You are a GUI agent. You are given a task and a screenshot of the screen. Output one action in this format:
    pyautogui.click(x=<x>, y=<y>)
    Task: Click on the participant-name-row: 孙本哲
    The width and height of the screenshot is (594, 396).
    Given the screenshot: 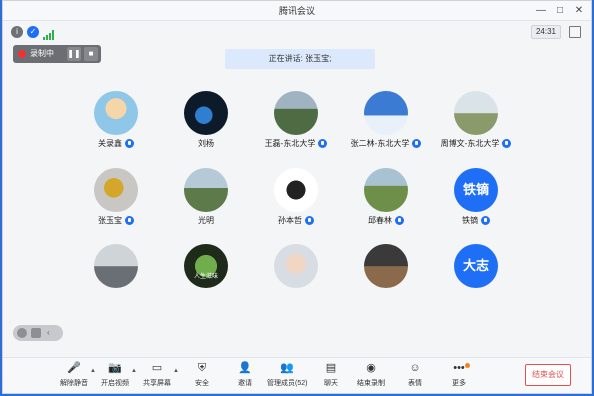 What is the action you would take?
    pyautogui.click(x=296, y=220)
    